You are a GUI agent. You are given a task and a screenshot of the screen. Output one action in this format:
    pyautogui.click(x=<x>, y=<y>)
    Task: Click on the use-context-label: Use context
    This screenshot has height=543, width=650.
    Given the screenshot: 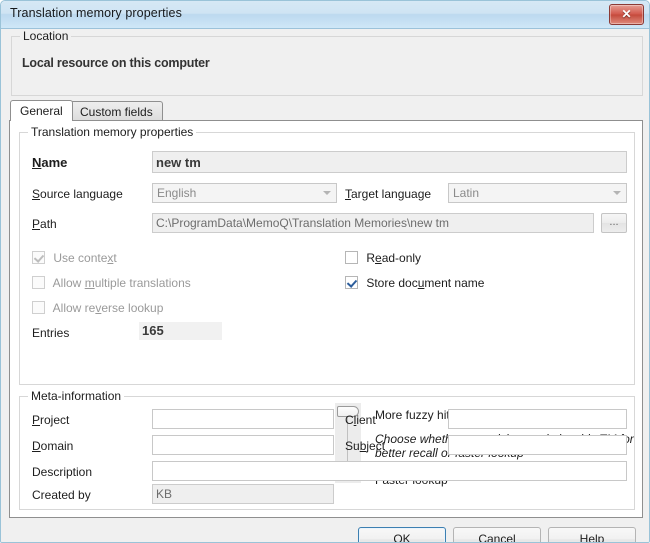 What is the action you would take?
    pyautogui.click(x=85, y=258)
    